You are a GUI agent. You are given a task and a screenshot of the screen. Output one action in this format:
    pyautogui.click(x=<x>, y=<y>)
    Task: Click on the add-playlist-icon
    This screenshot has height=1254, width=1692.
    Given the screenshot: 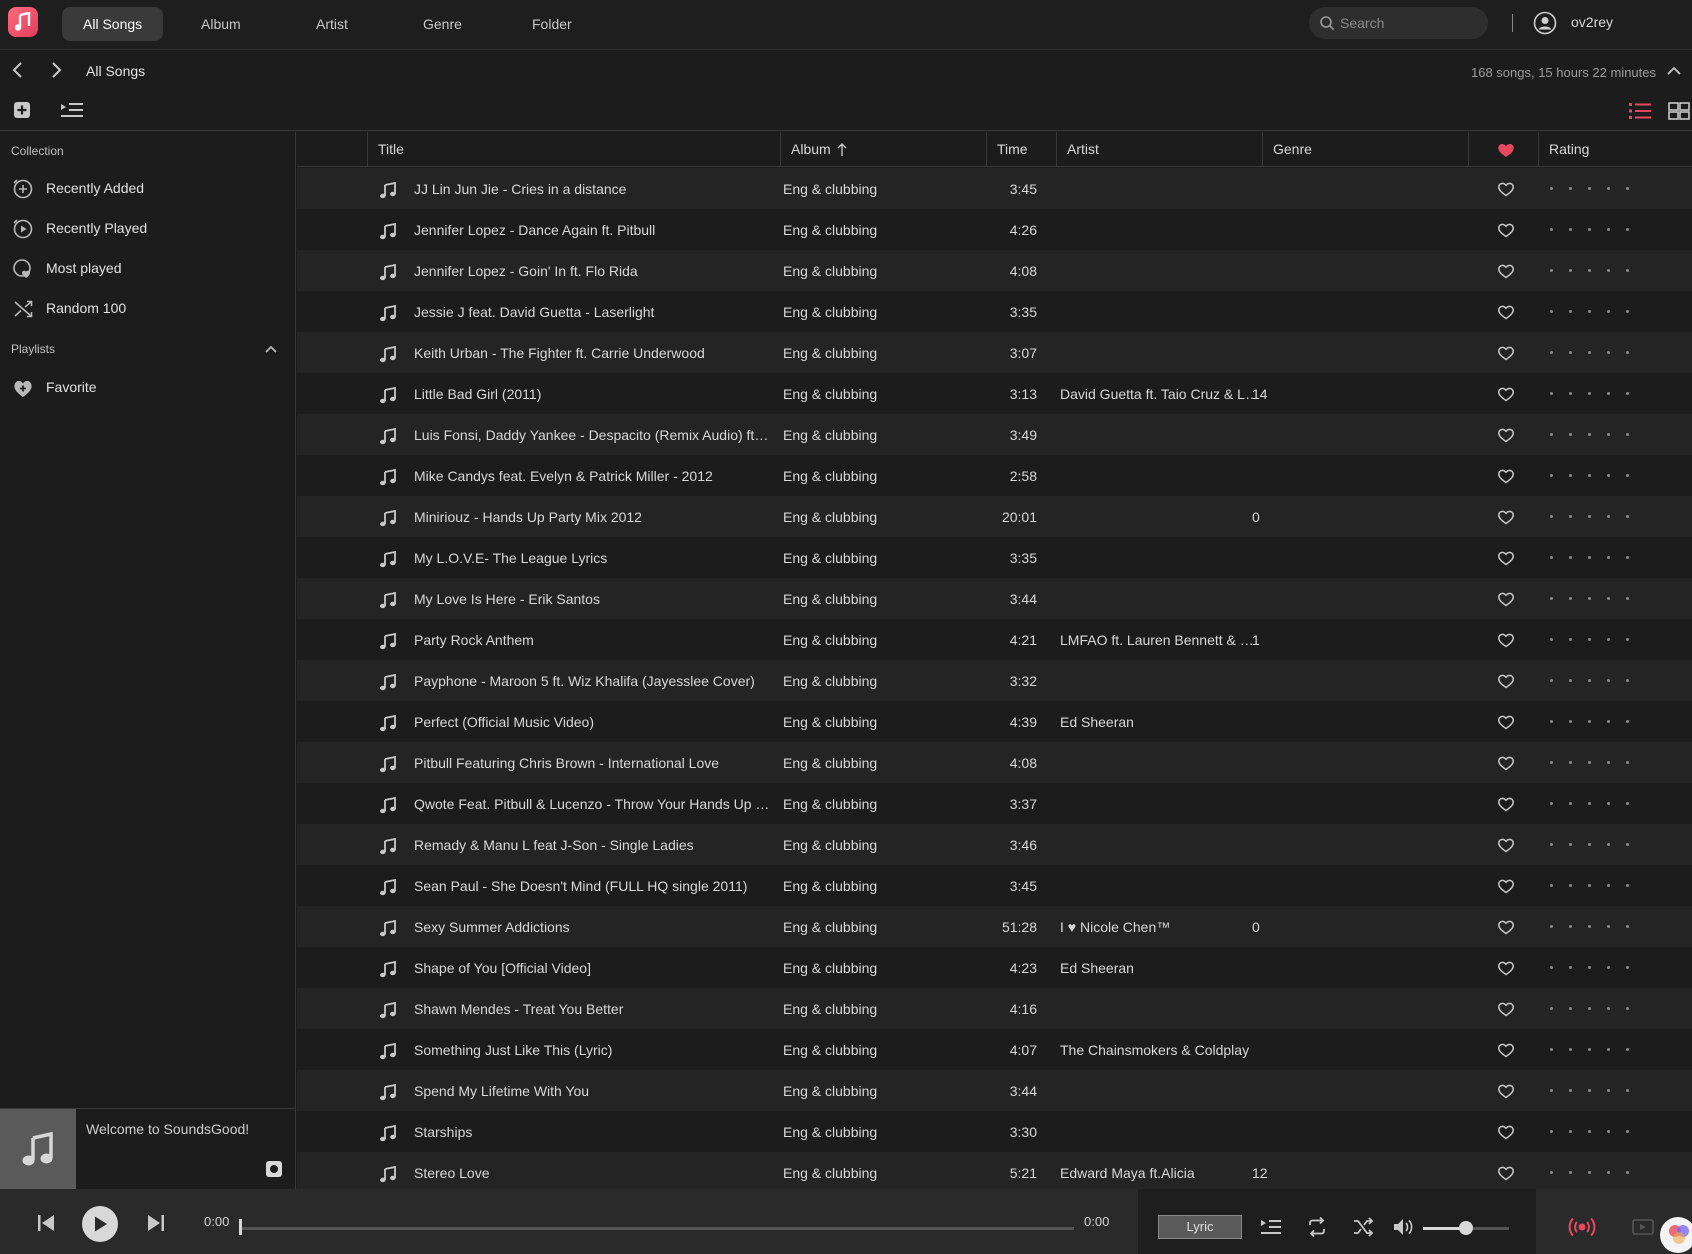 What is the action you would take?
    pyautogui.click(x=22, y=110)
    